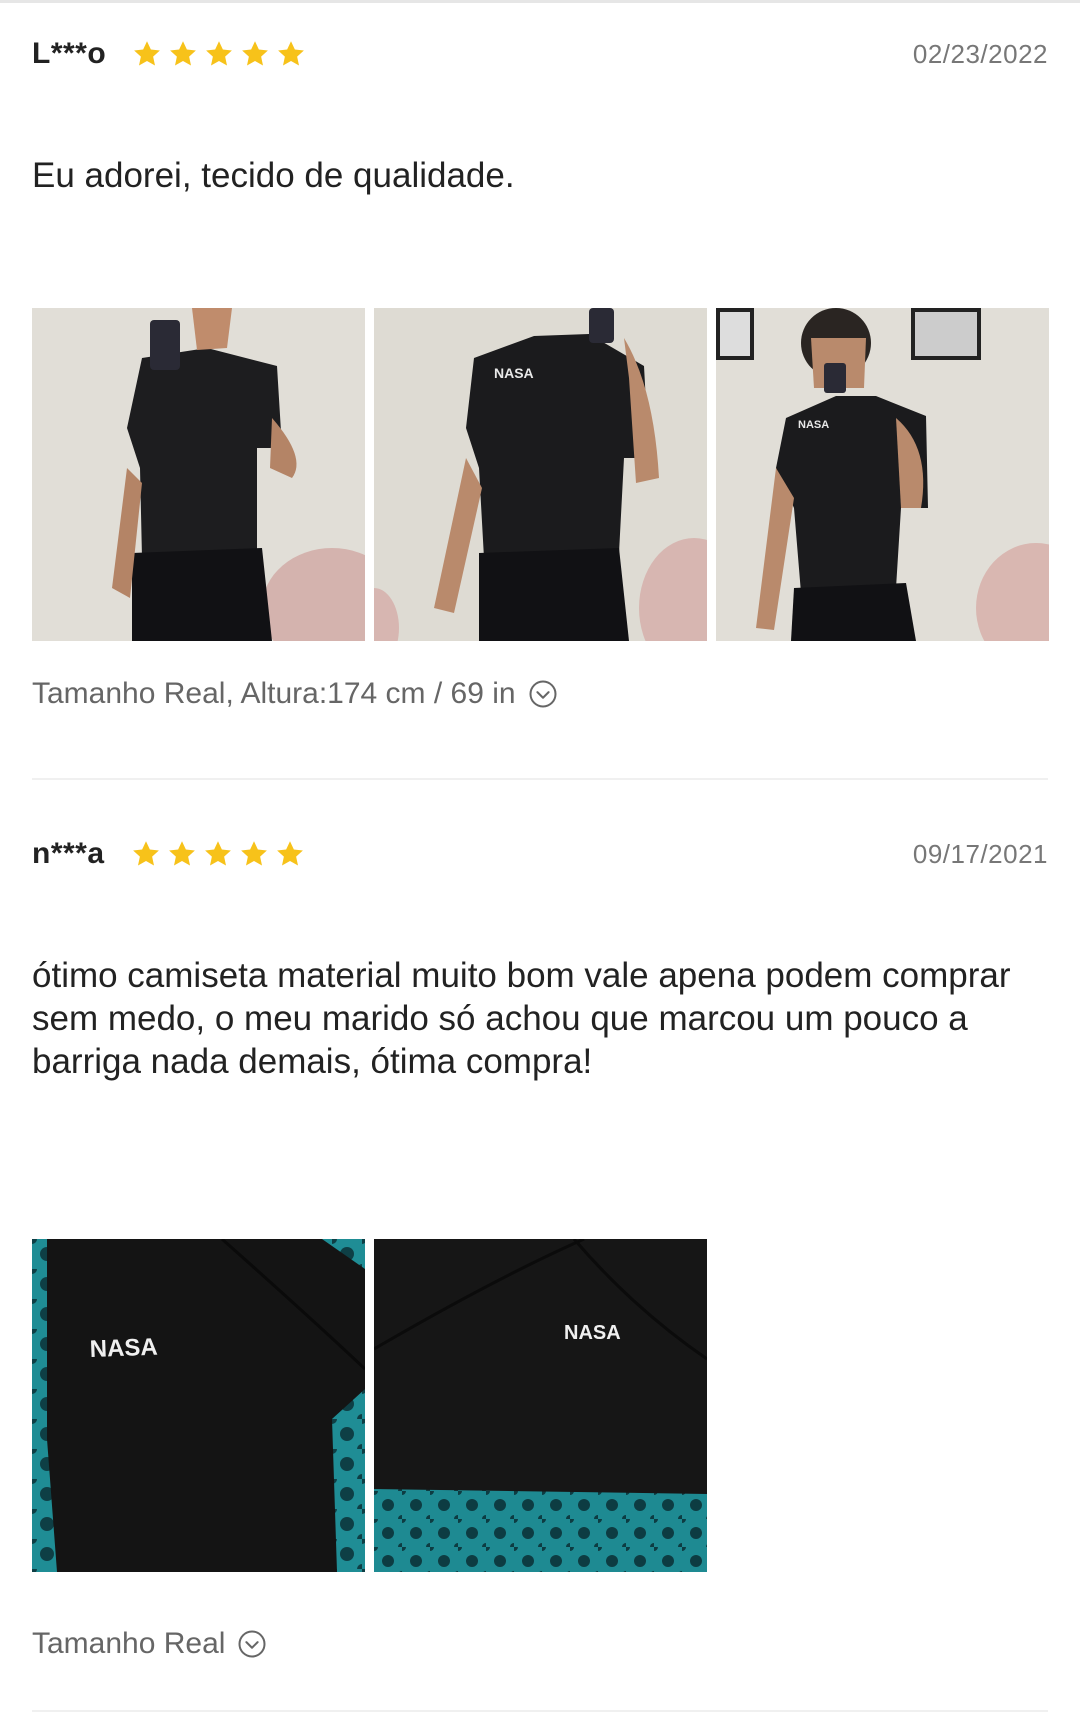 The width and height of the screenshot is (1080, 1716). I want to click on review-header: L***o 02/23/2022, so click(540, 54).